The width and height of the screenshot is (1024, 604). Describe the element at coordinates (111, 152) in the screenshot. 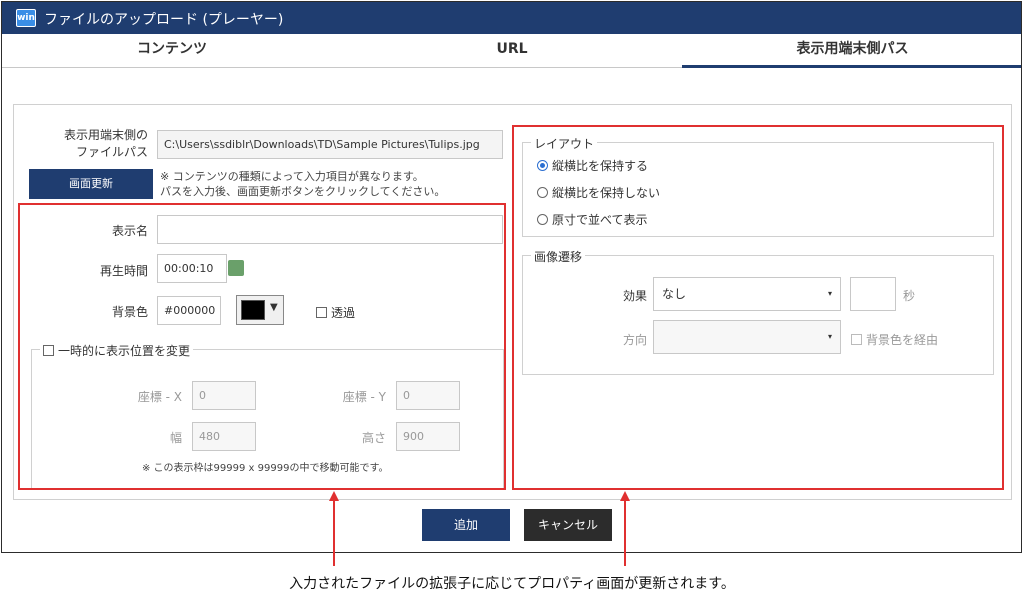

I see `file-path-label-line2: ファイルパス` at that location.